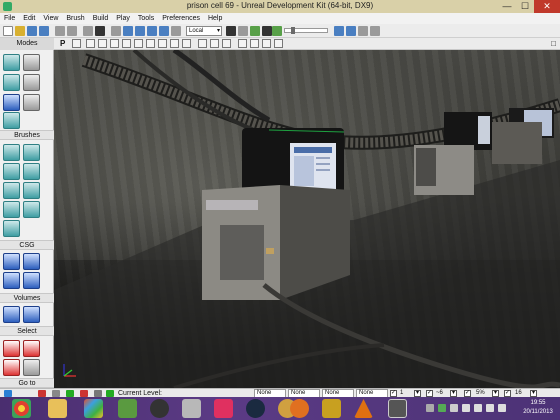  What do you see at coordinates (293, 30) in the screenshot?
I see `slider-knob` at bounding box center [293, 30].